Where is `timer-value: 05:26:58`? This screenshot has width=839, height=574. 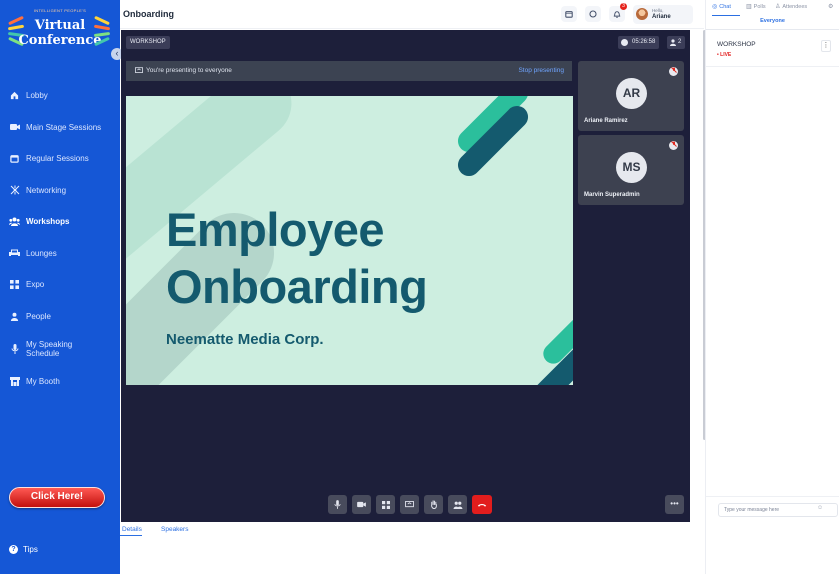 timer-value: 05:26:58 is located at coordinates (644, 42).